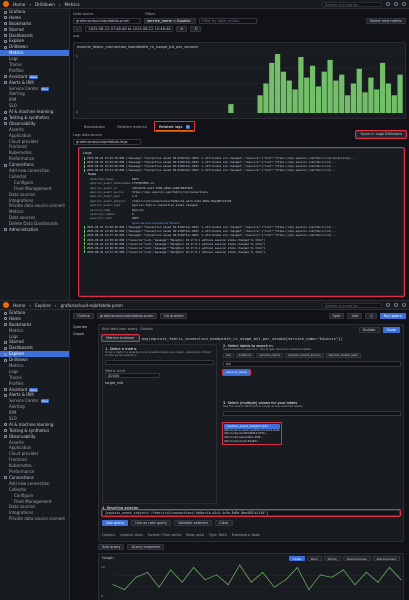  Describe the element at coordinates (91, 305) in the screenshot. I see `breadcrumb-datasource: grafanacloud-eqlofabda-prom` at that location.